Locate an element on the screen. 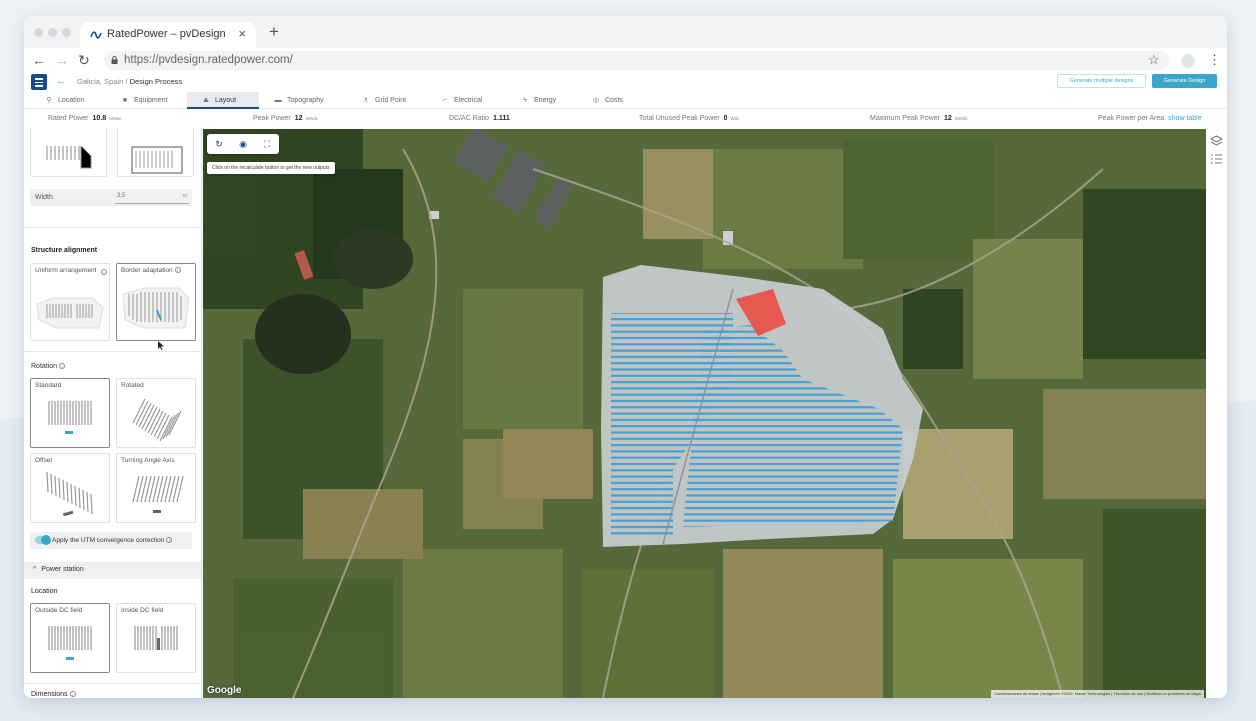 The width and height of the screenshot is (1256, 721). reload-icon: ↻ is located at coordinates (84, 60).